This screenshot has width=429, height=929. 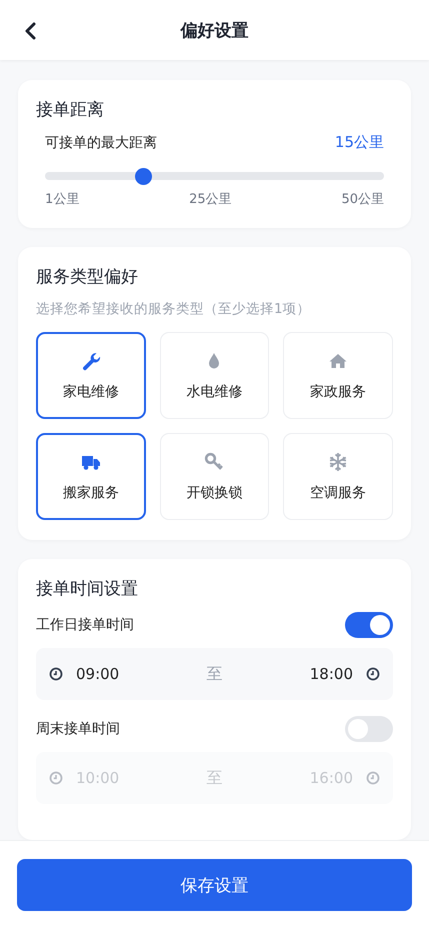 What do you see at coordinates (362, 199) in the screenshot?
I see `tick-label: 50公里` at bounding box center [362, 199].